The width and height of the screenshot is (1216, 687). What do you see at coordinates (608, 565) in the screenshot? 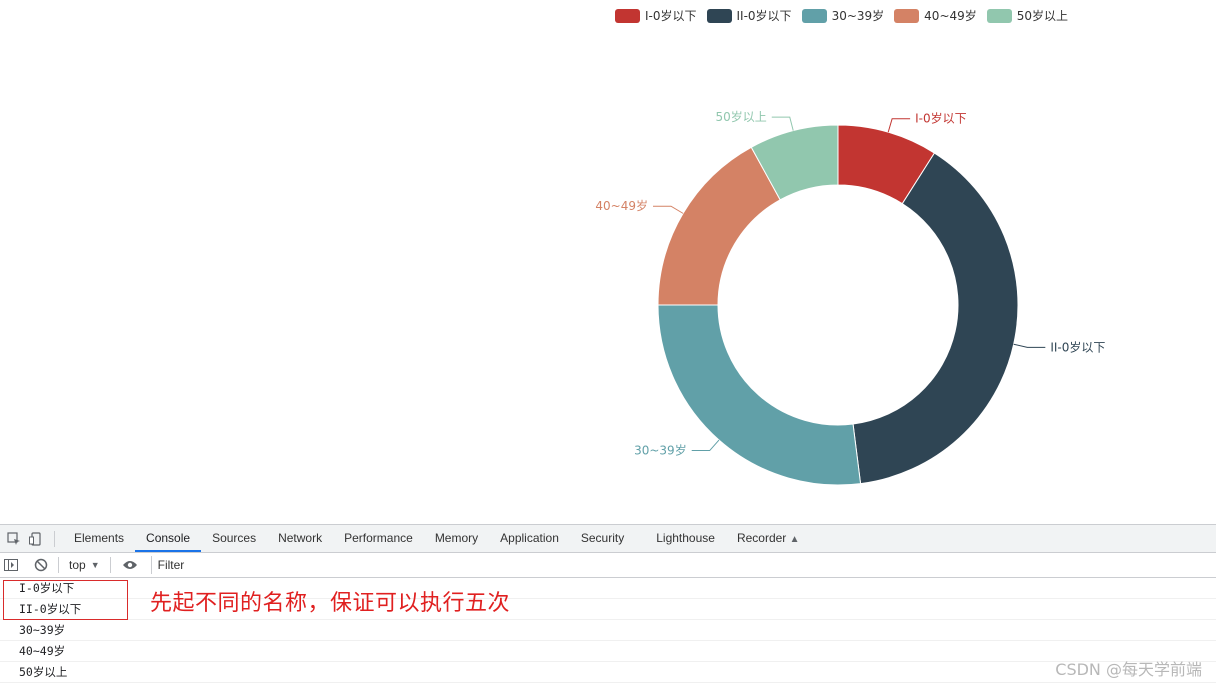
I see `console-toolbar: top ▼ Filter` at bounding box center [608, 565].